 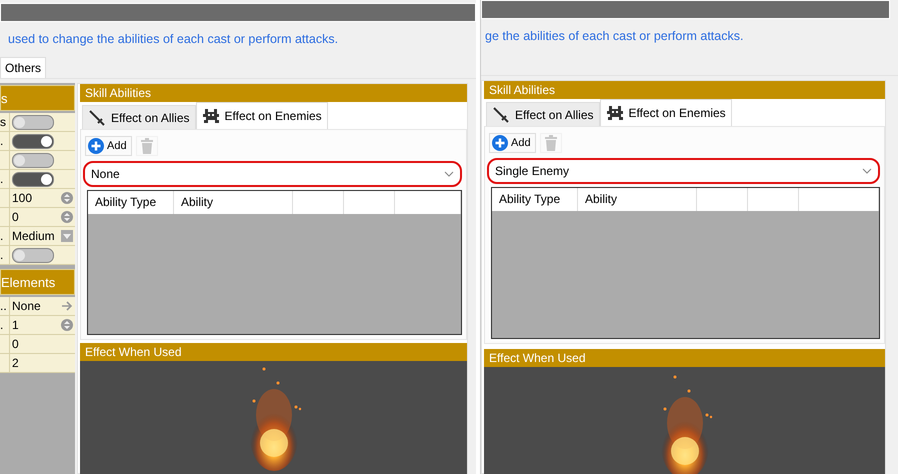 What do you see at coordinates (3, 306) in the screenshot?
I see `property-label: ..` at bounding box center [3, 306].